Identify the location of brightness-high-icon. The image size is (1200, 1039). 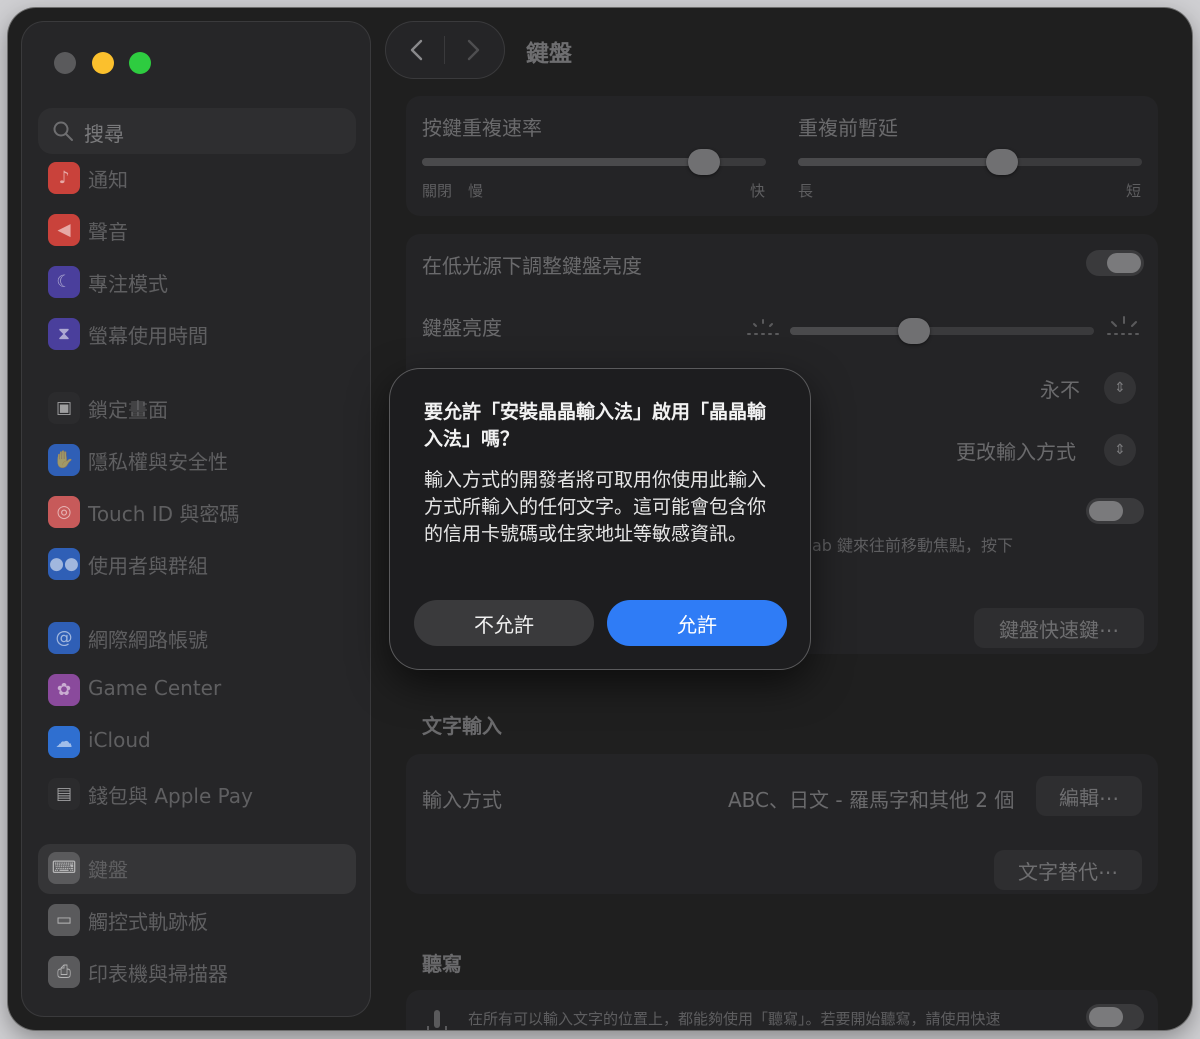
(1124, 325).